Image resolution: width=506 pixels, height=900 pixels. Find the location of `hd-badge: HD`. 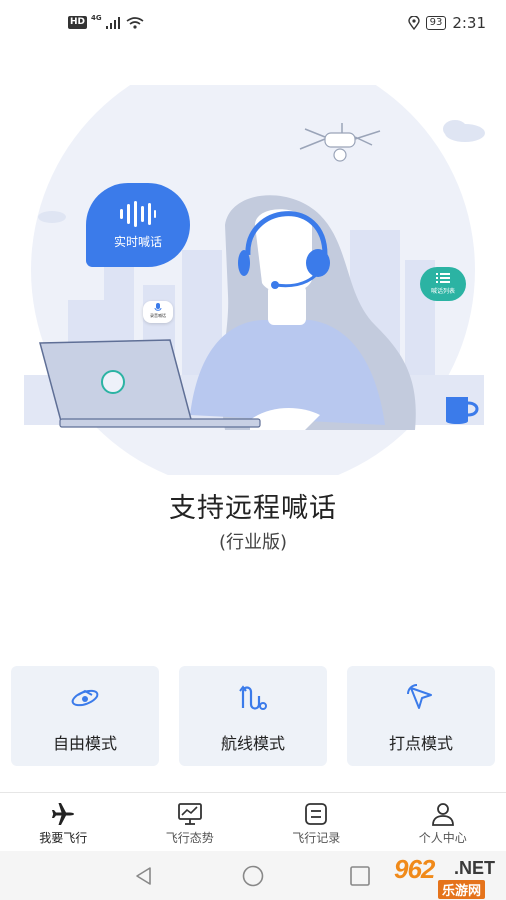

hd-badge: HD is located at coordinates (78, 22).